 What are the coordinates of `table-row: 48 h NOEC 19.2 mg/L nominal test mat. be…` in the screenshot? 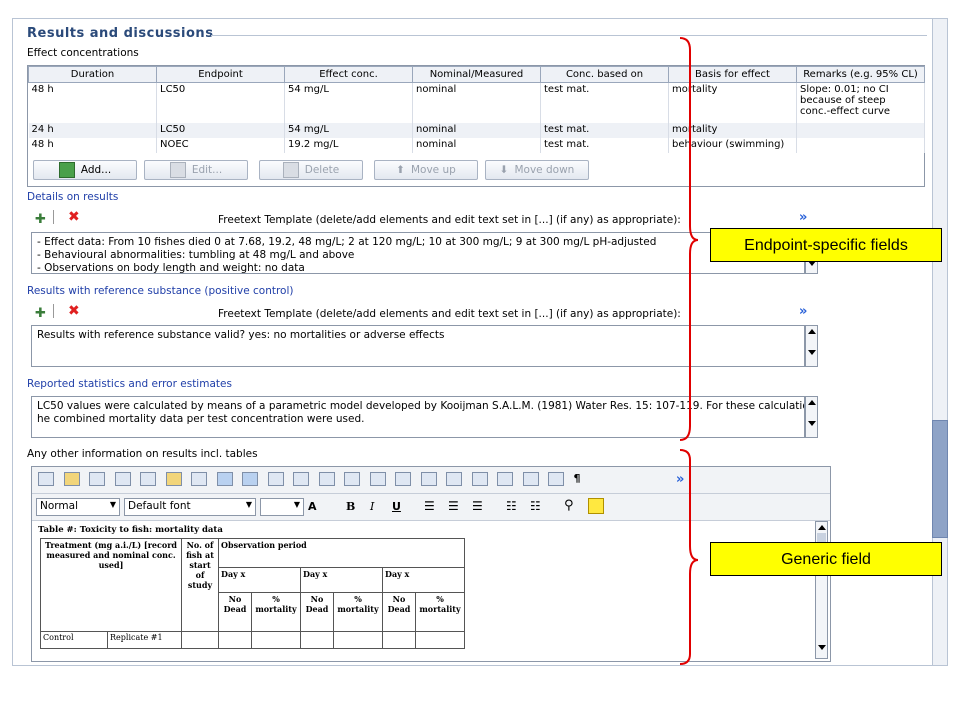 It's located at (476, 145).